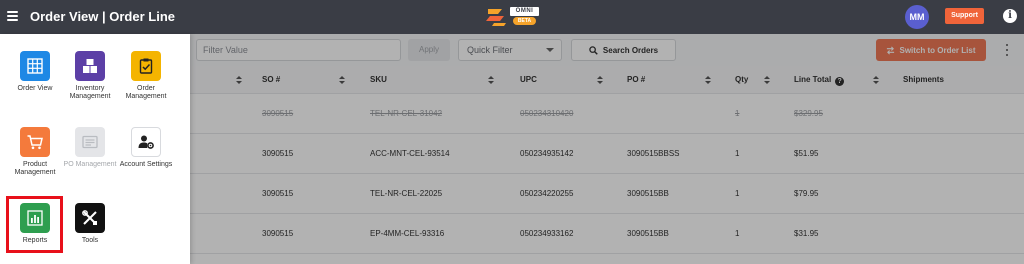 This screenshot has height=264, width=1024. I want to click on support-button: Support, so click(964, 16).